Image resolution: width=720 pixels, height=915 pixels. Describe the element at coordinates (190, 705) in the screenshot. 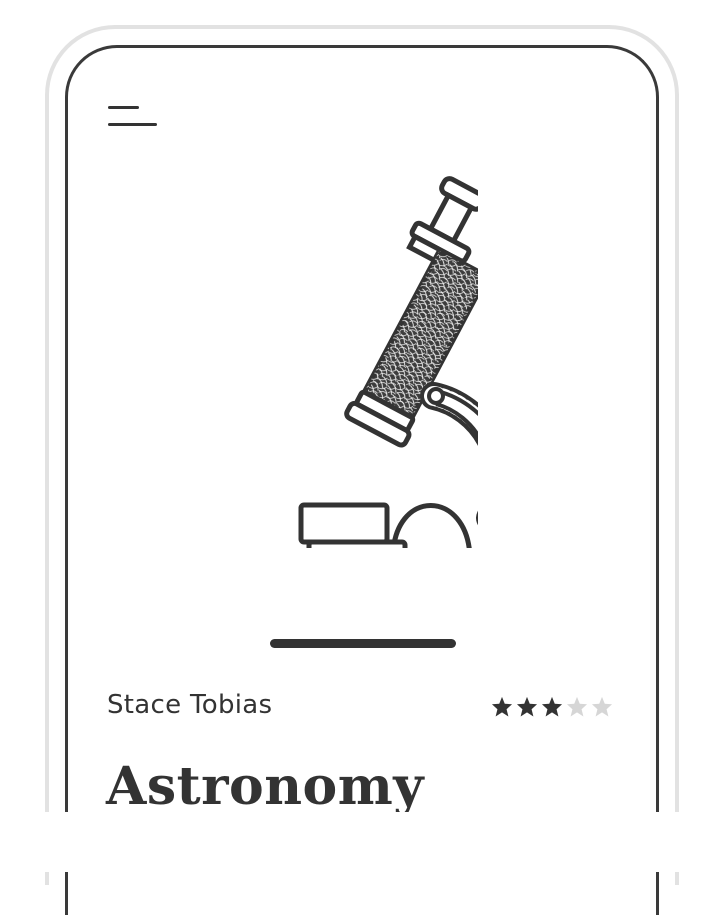

I see `author-name: Stace Tobias` at that location.